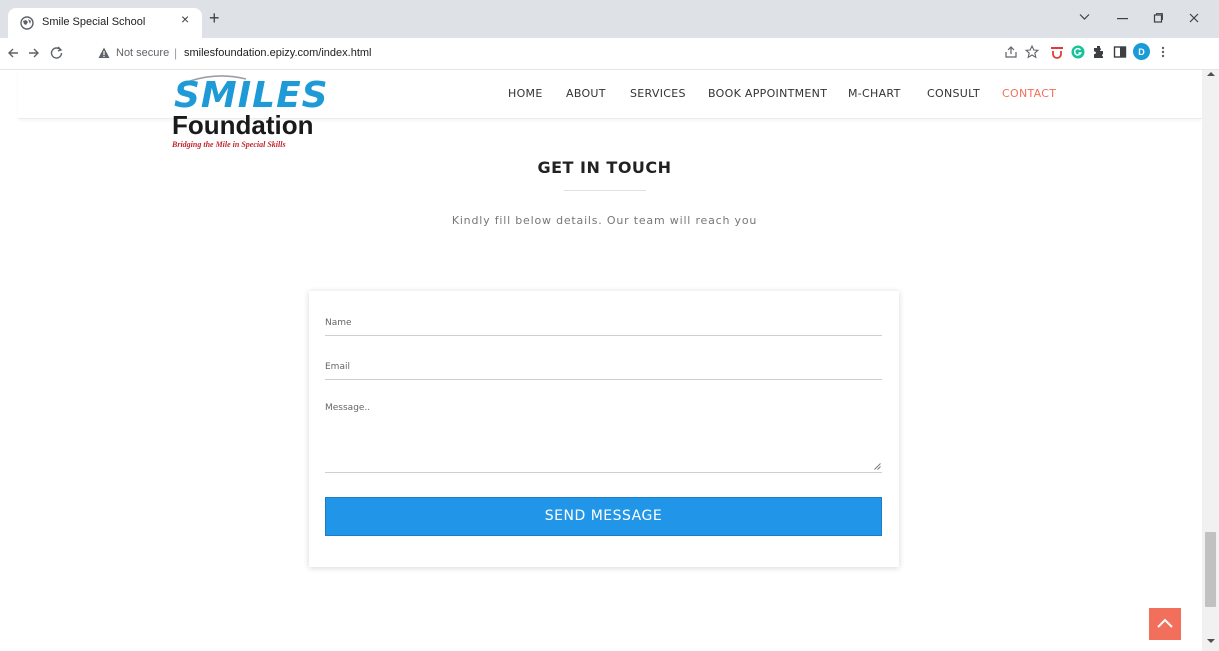 This screenshot has width=1219, height=651. What do you see at coordinates (185, 19) in the screenshot?
I see `tab-close-icon: ×` at bounding box center [185, 19].